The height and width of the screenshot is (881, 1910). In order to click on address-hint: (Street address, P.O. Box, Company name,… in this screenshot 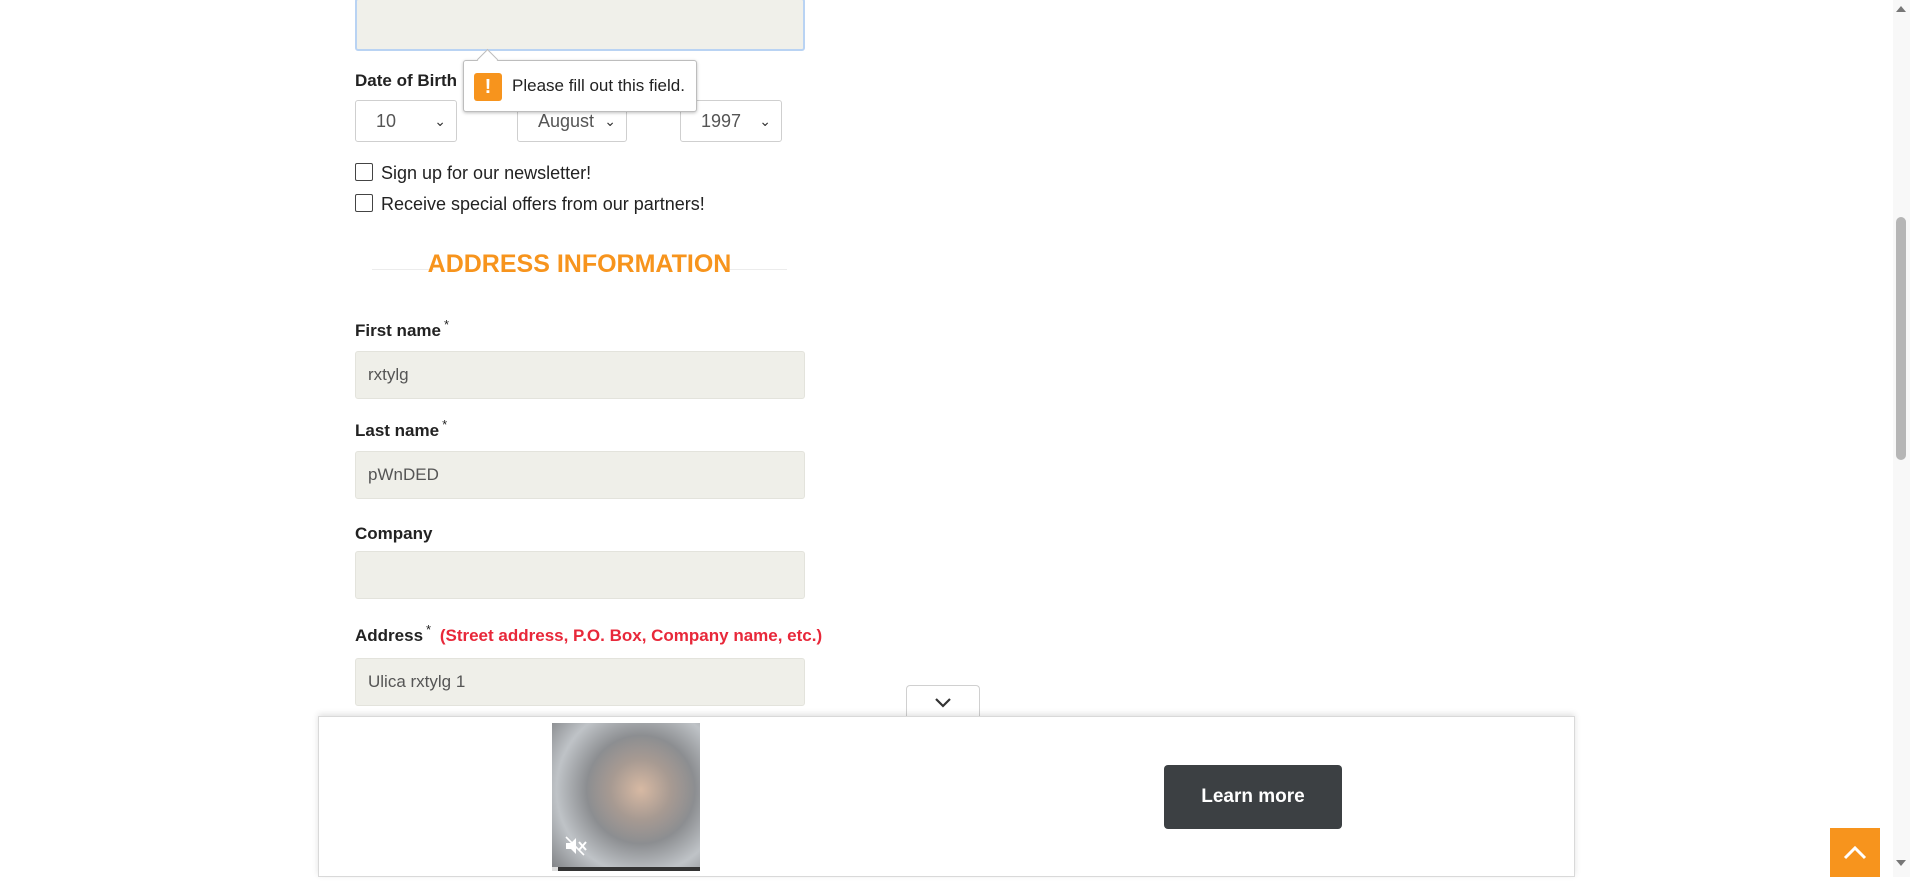, I will do `click(631, 635)`.